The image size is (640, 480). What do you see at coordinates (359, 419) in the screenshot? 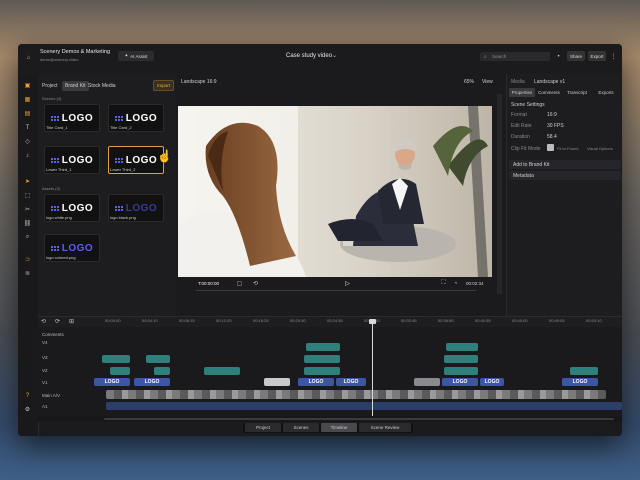
I see `scroll-thumb` at bounding box center [359, 419].